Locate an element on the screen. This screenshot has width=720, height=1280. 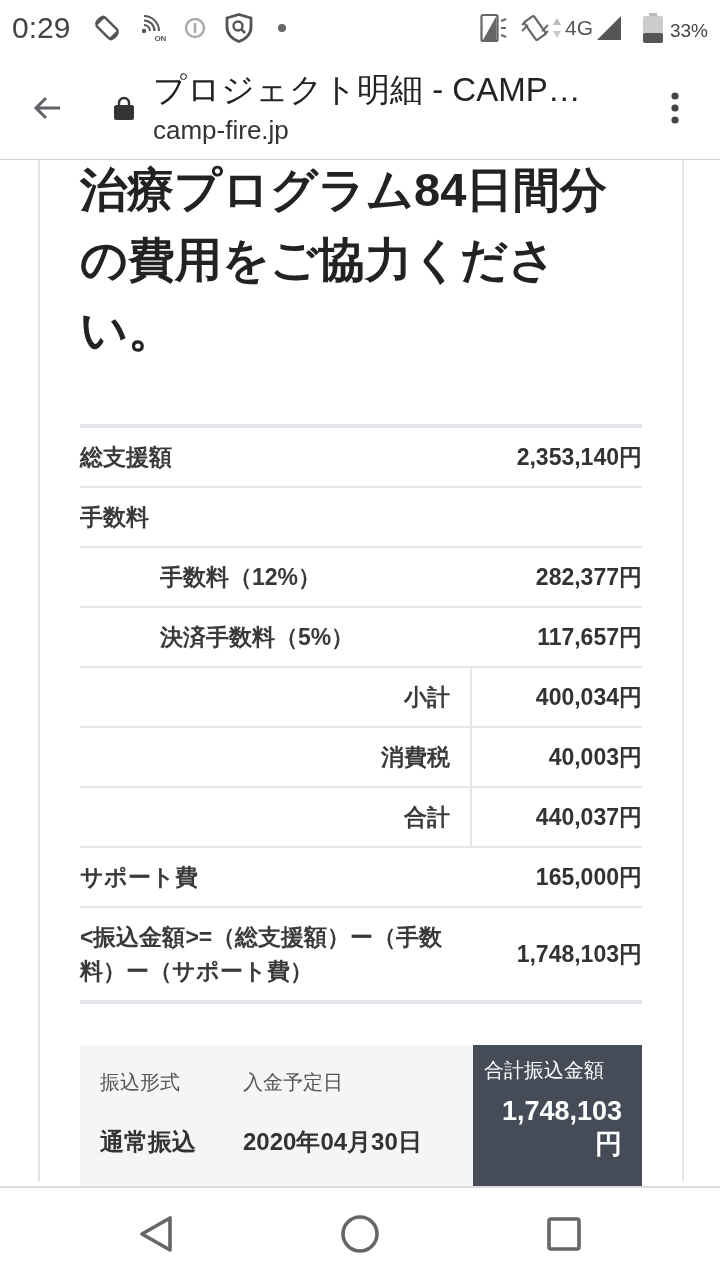
dot-icon is located at coordinates (282, 28).